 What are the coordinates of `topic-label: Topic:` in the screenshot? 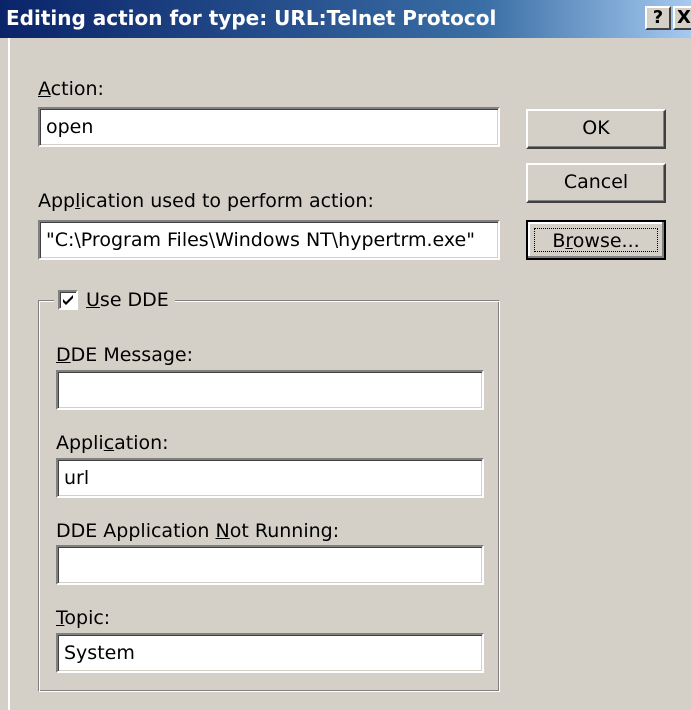 It's located at (83, 618).